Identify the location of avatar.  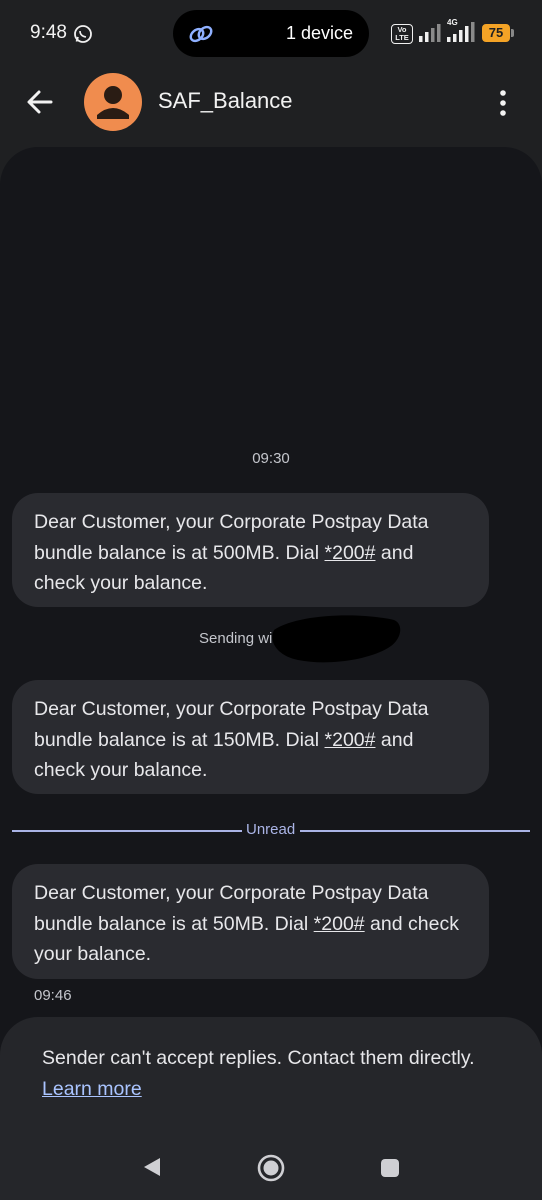
(113, 102).